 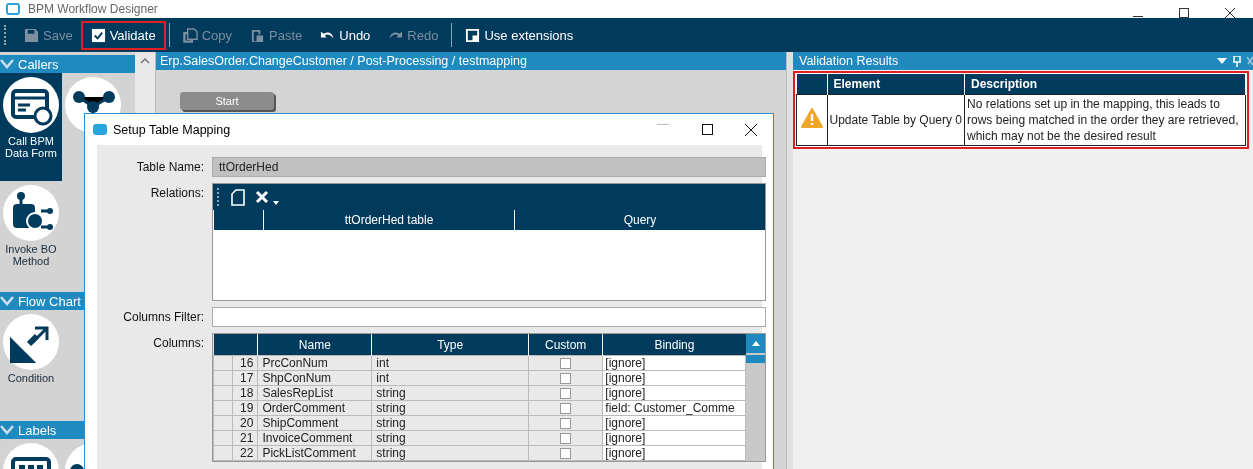 I want to click on table-cell: [ignore], so click(x=674, y=363).